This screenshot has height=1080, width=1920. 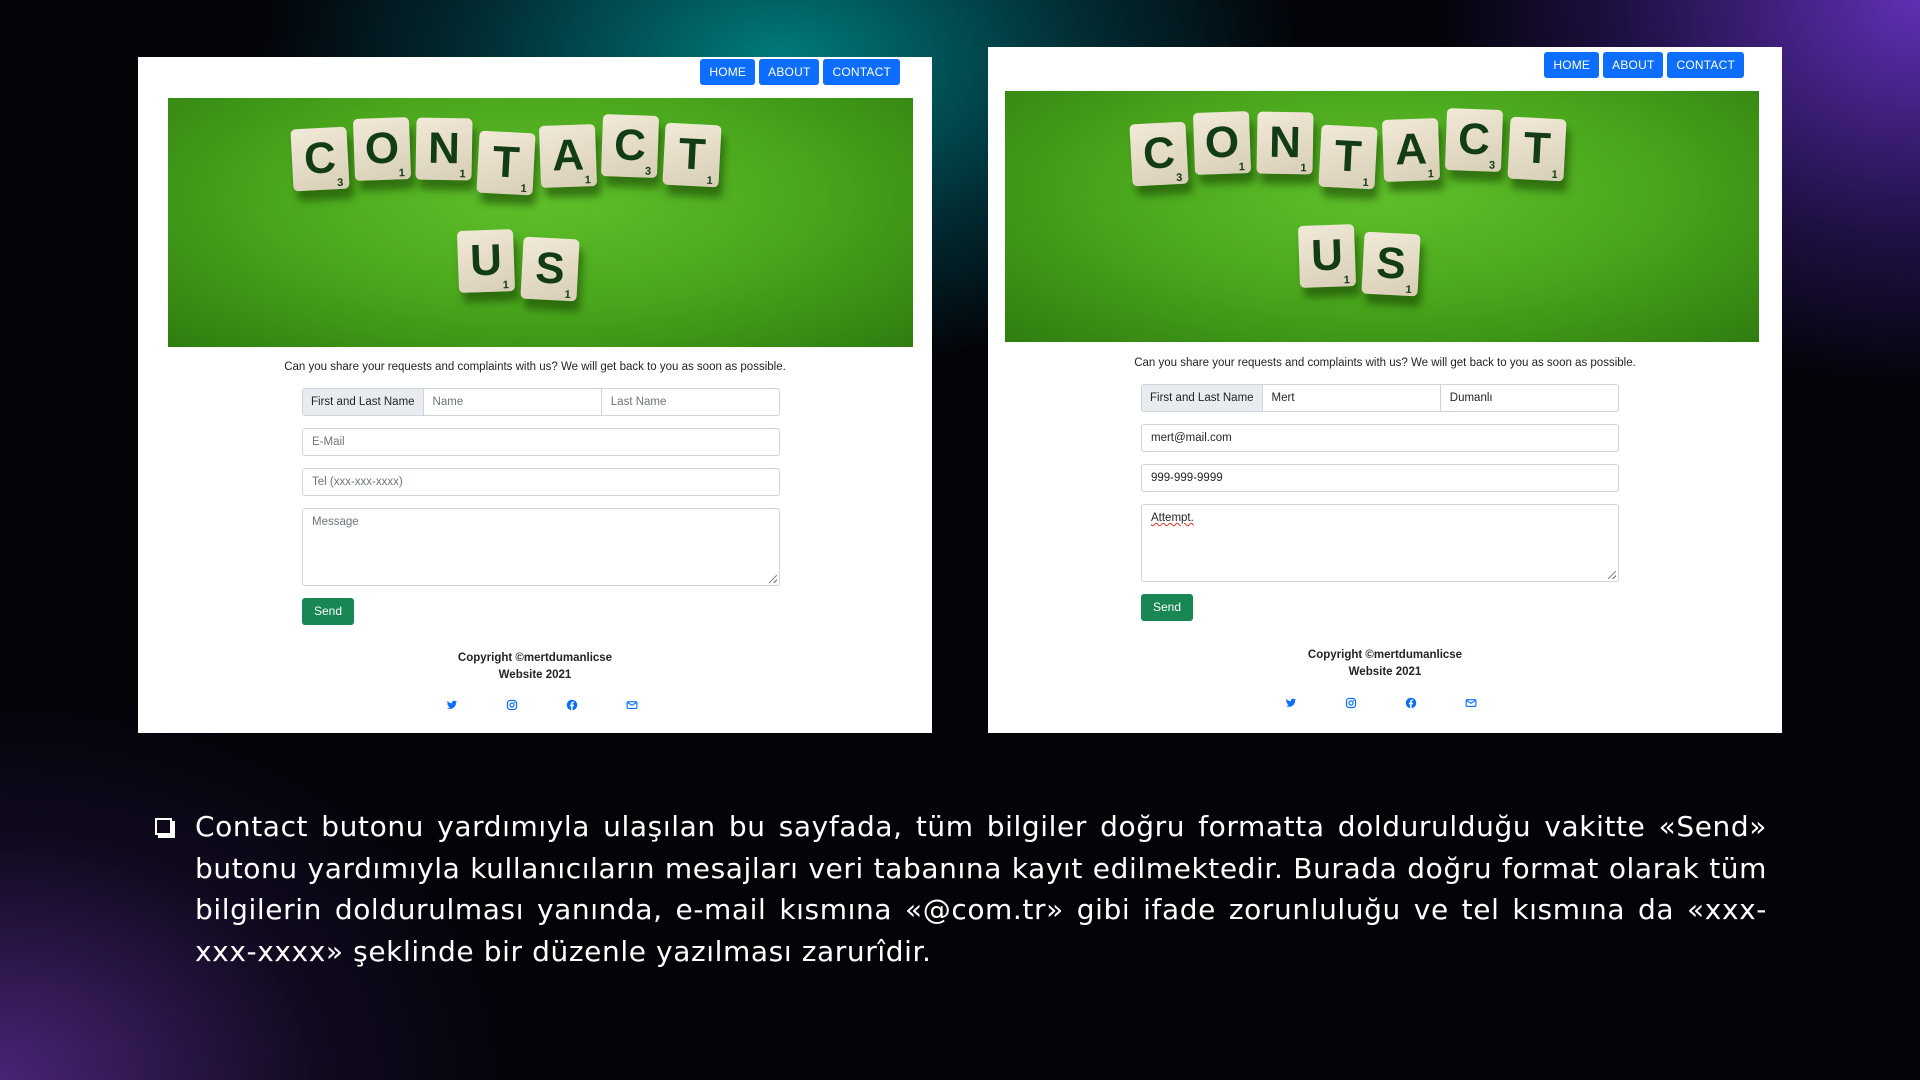 I want to click on message-textarea: Message, so click(x=541, y=547).